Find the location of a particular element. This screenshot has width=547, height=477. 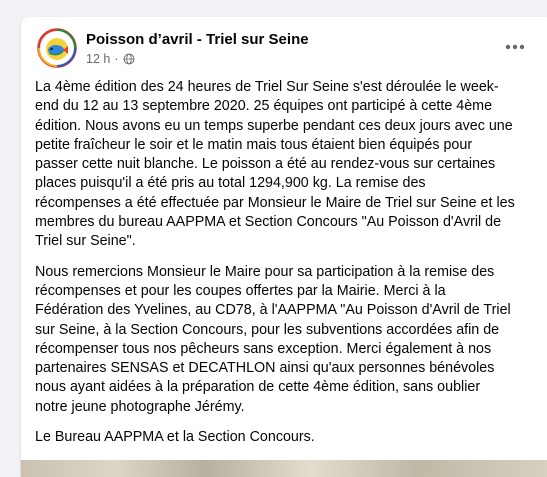

post-header: Poisson d’avril - Triel sur Seine 12 h · is located at coordinates (284, 51).